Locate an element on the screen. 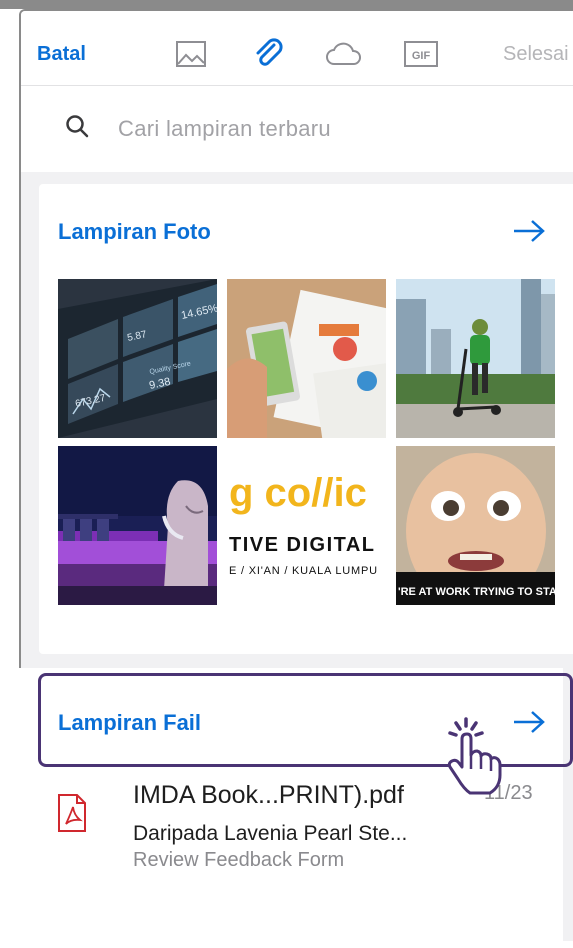  hand-pointer-cursor-icon is located at coordinates (475, 759).